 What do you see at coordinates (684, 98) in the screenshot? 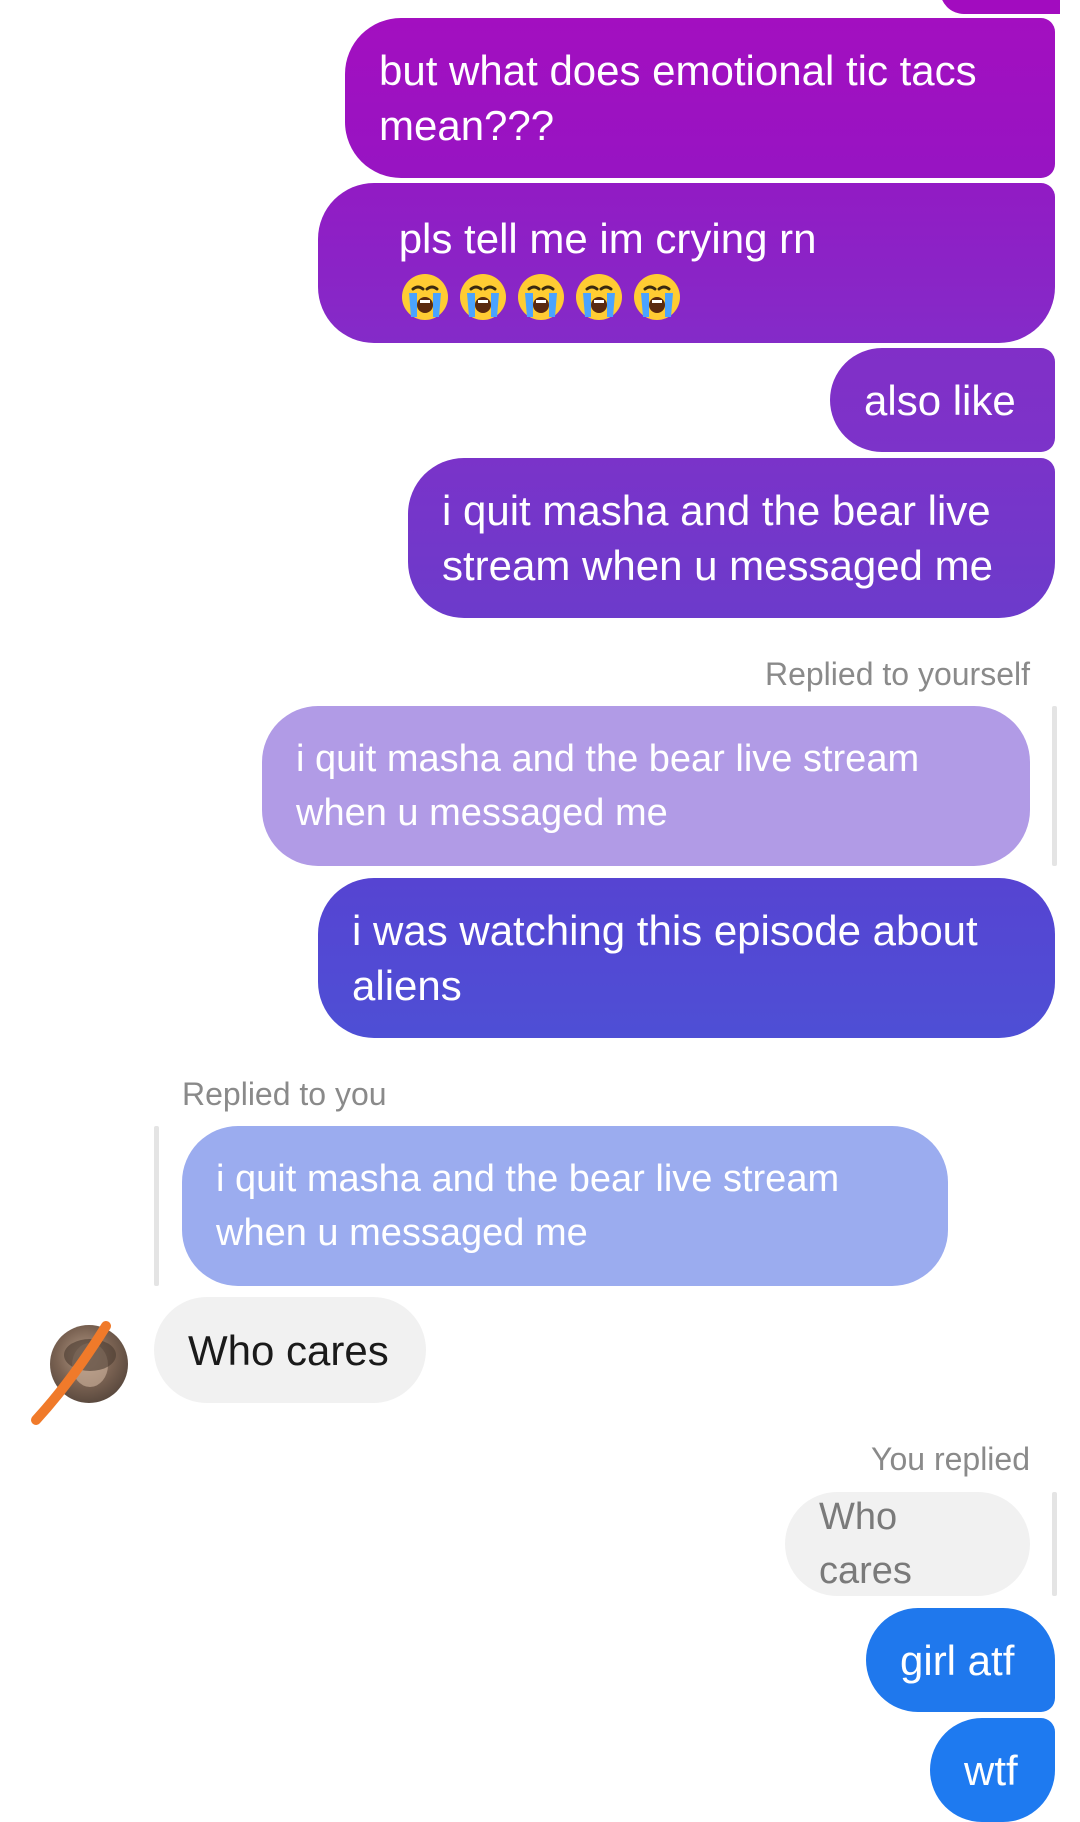
I see `message-text: but what does emotional tic tacs mean???` at bounding box center [684, 98].